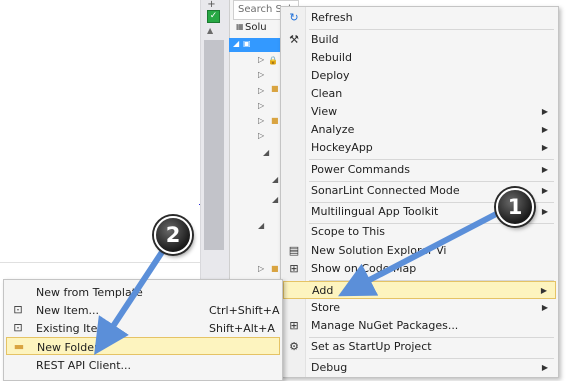 This screenshot has width=570, height=381. I want to click on callout-badge-2: 2, so click(173, 235).